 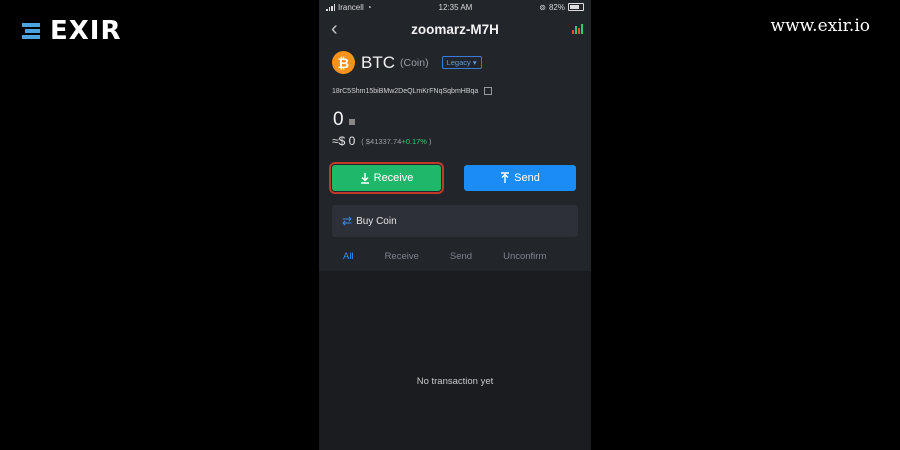 I want to click on coin-header: ₿ BTC (Coin) Legacy ▾, so click(x=461, y=62).